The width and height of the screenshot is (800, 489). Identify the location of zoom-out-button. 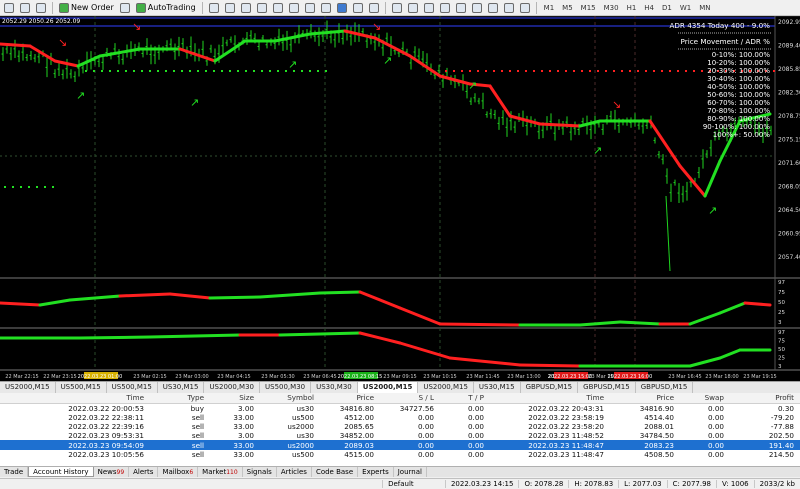
(278, 8).